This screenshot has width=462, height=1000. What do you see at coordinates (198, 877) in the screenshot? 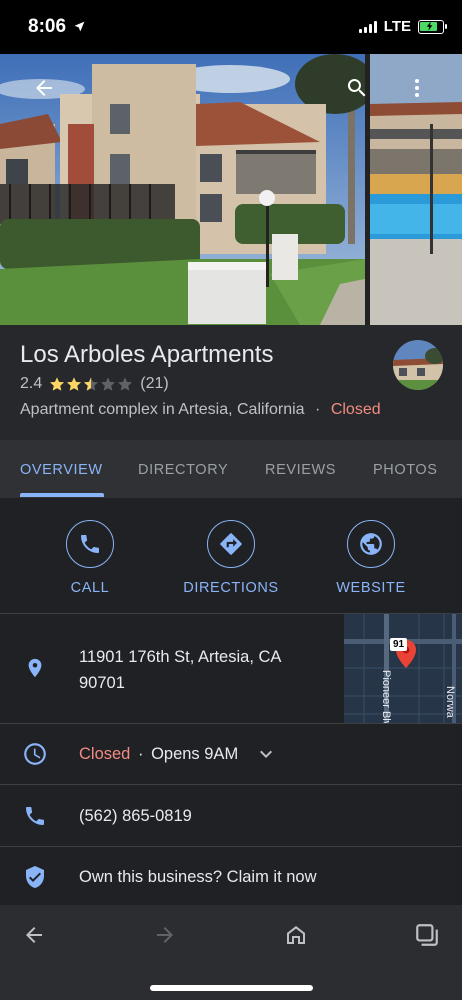
I see `claim-business-text: Own this business? Claim it now` at bounding box center [198, 877].